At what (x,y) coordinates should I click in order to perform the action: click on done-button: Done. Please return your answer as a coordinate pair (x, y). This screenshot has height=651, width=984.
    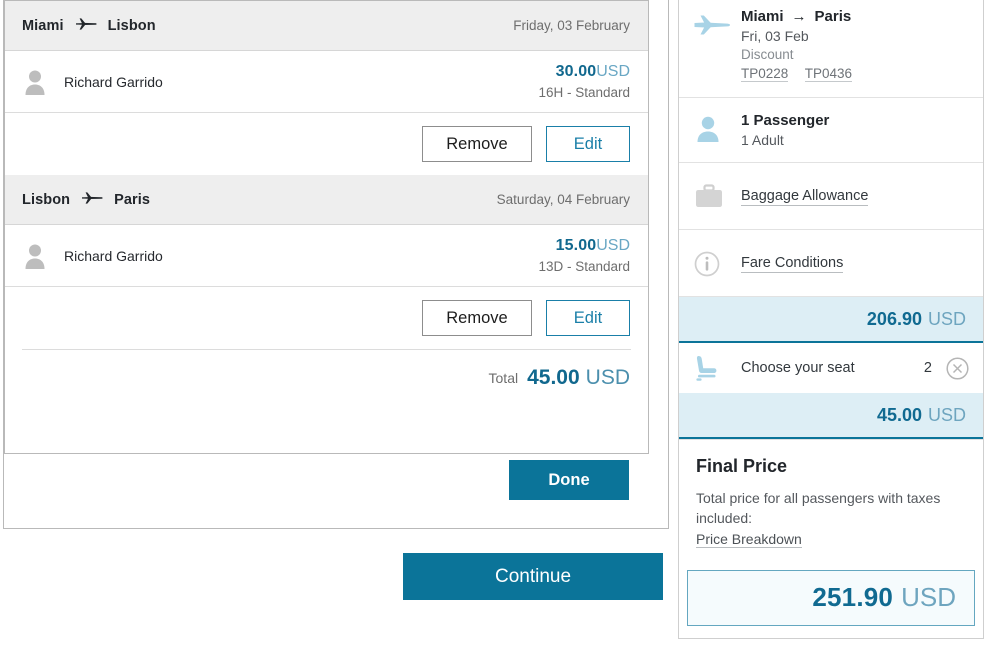
    Looking at the image, I should click on (569, 480).